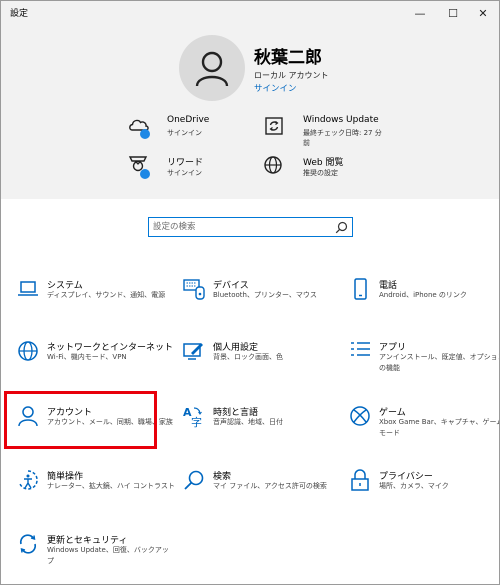 The height and width of the screenshot is (585, 500). I want to click on minimize-button: —, so click(420, 13).